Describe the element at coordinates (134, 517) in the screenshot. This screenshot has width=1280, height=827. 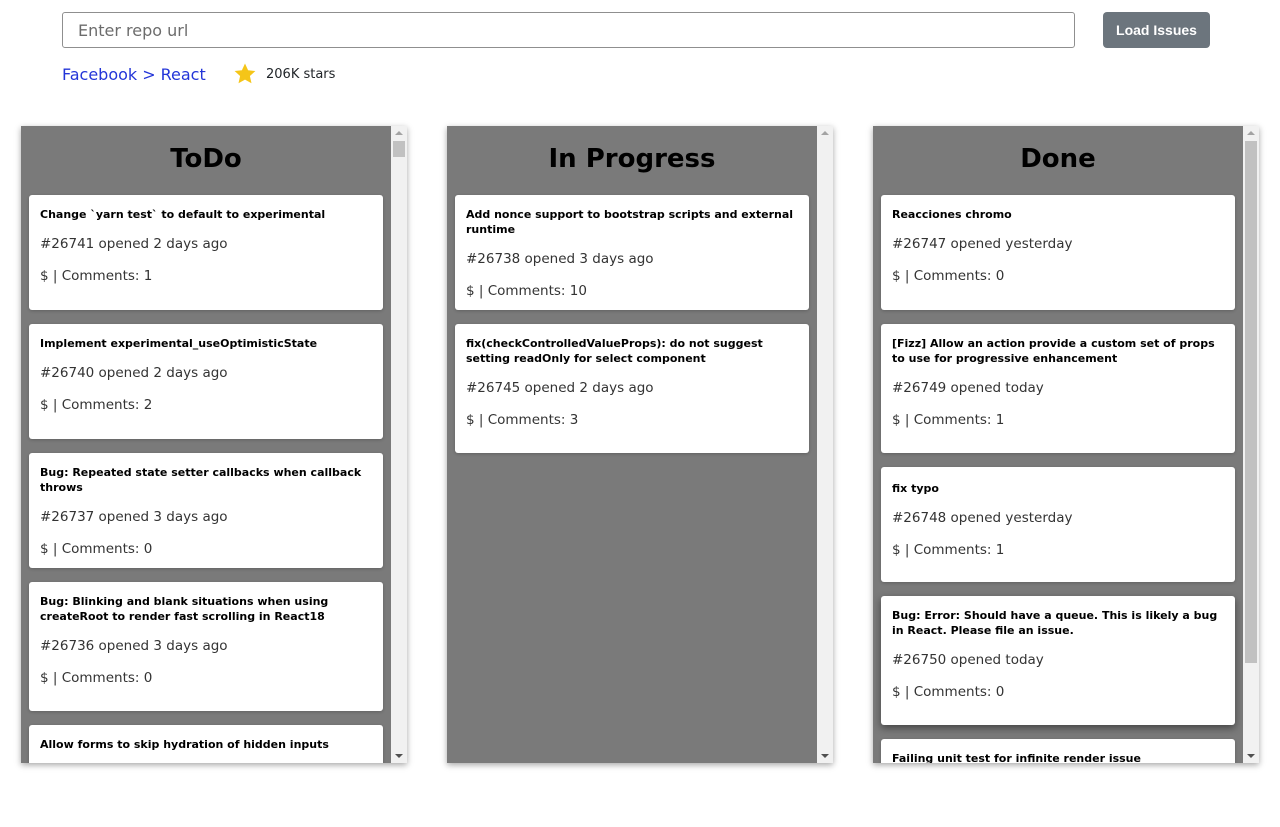
I see `issue-meta: #26737 opened 3 days ago` at that location.